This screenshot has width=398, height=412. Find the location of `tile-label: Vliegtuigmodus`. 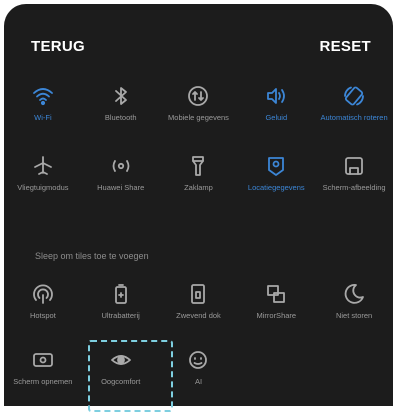

tile-label: Vliegtuigmodus is located at coordinates (43, 187).